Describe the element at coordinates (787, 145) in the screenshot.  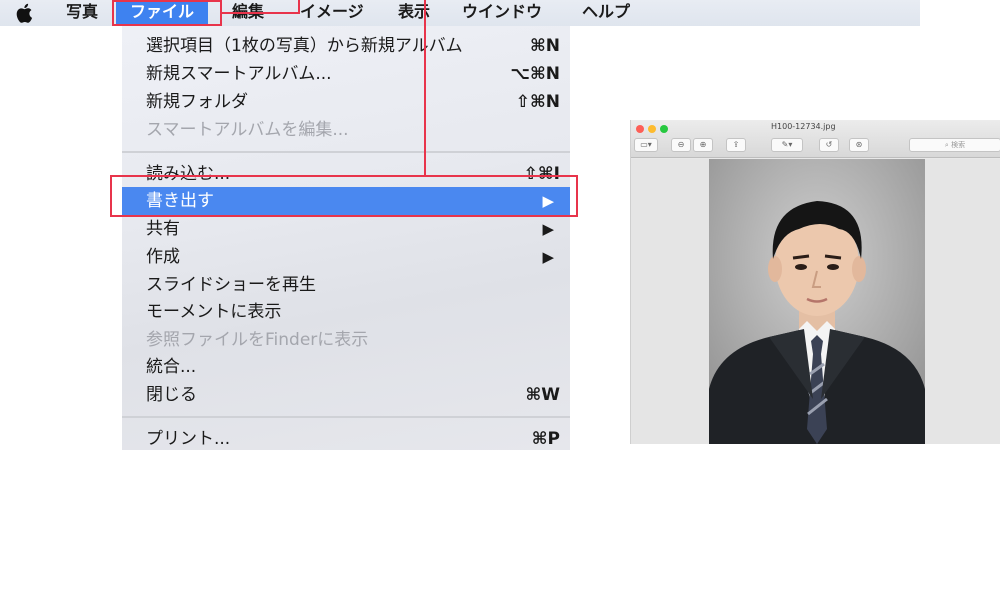
I see `markup-pen-icon: ✎▾` at that location.